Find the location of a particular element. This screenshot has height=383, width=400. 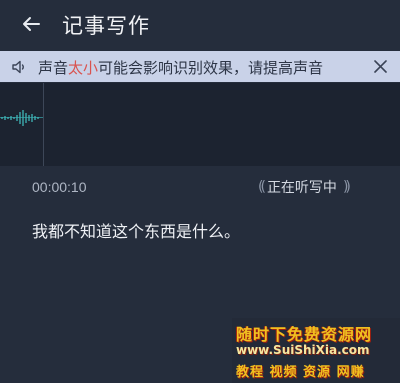

sound-wave-right-icon: )) is located at coordinates (346, 187).